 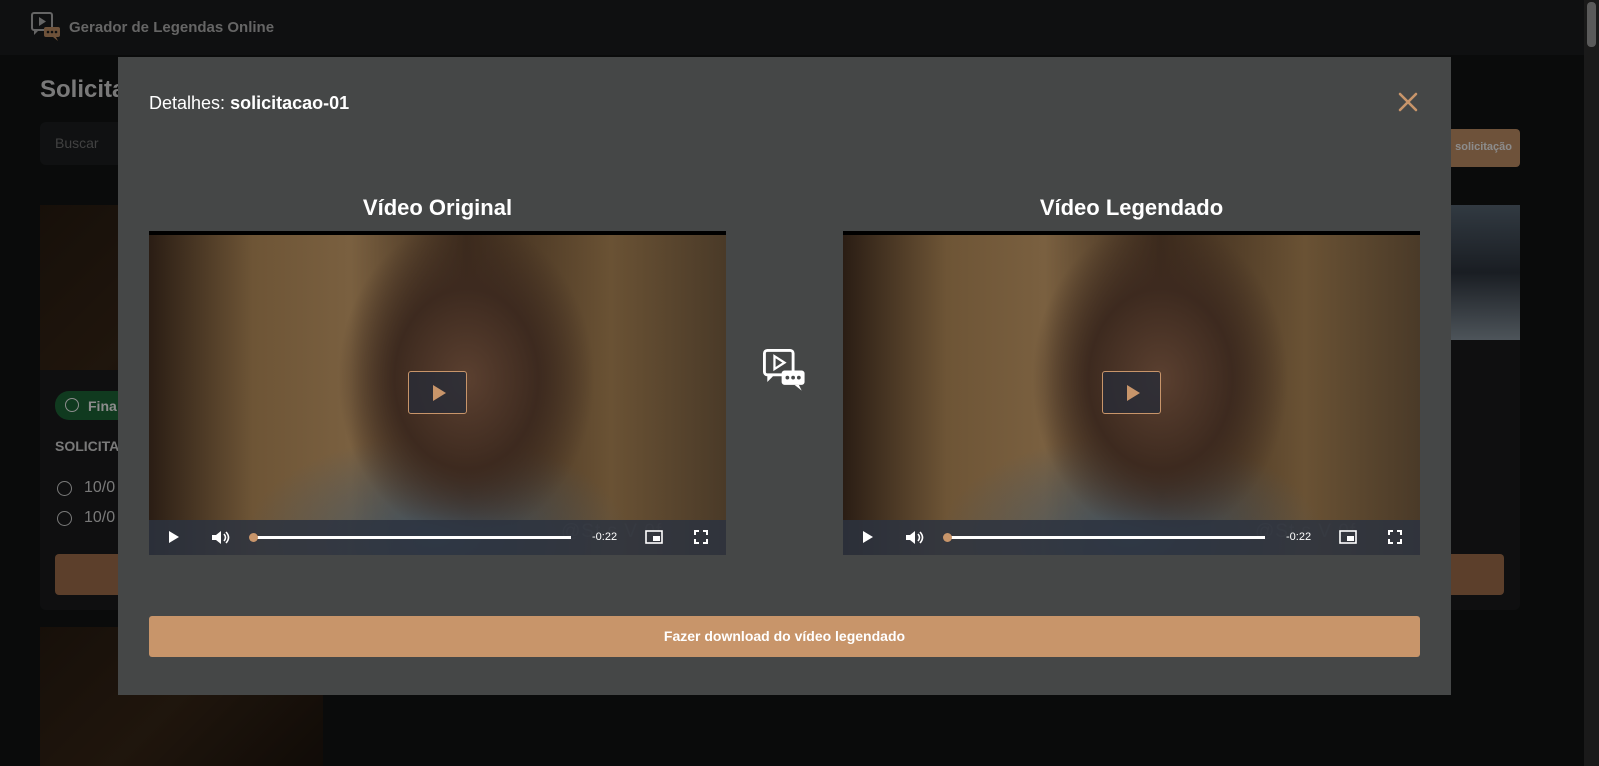 What do you see at coordinates (1131, 207) in the screenshot?
I see `subtitled-video-title: Vídeo Legendado` at bounding box center [1131, 207].